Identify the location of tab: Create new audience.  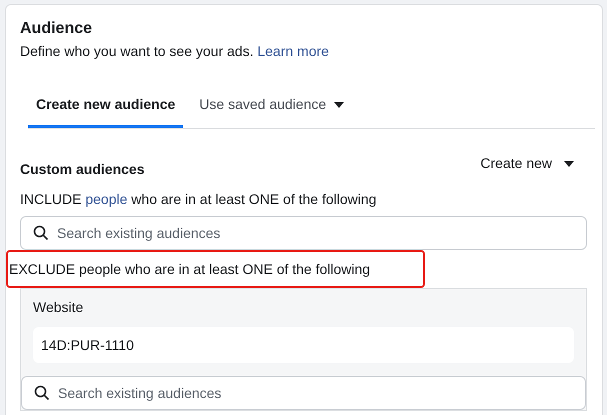
(106, 106).